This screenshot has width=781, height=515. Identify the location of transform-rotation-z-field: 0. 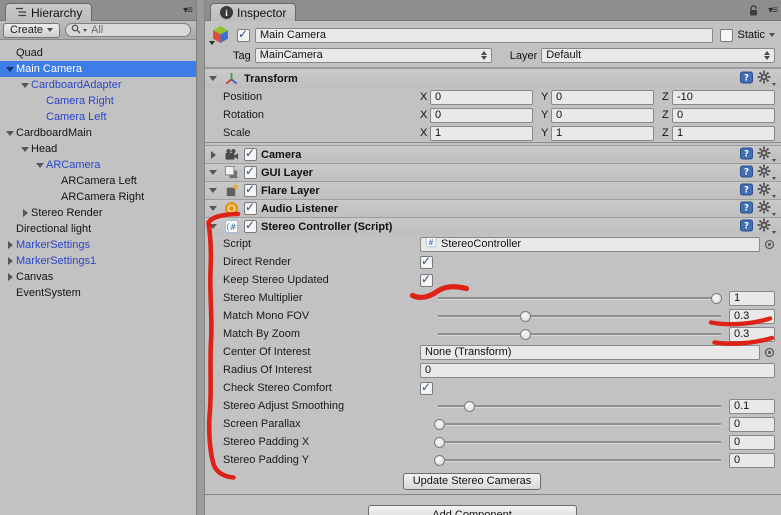
(723, 115).